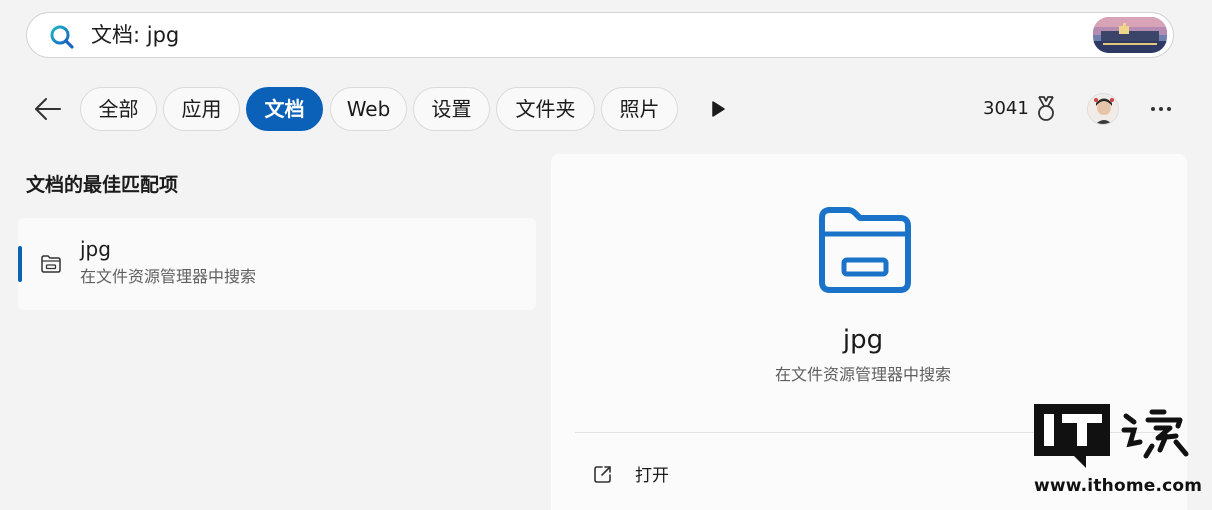 Image resolution: width=1212 pixels, height=510 pixels. What do you see at coordinates (135, 35) in the screenshot?
I see `search-input: 文档: jpg` at bounding box center [135, 35].